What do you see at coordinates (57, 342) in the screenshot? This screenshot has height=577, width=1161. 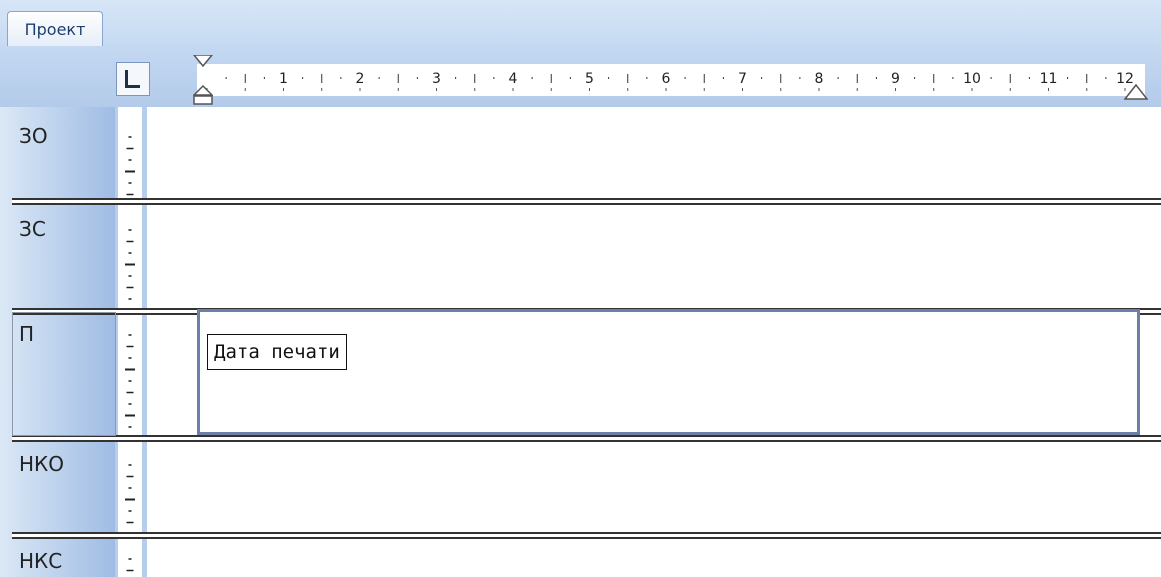 I see `section-label-column` at bounding box center [57, 342].